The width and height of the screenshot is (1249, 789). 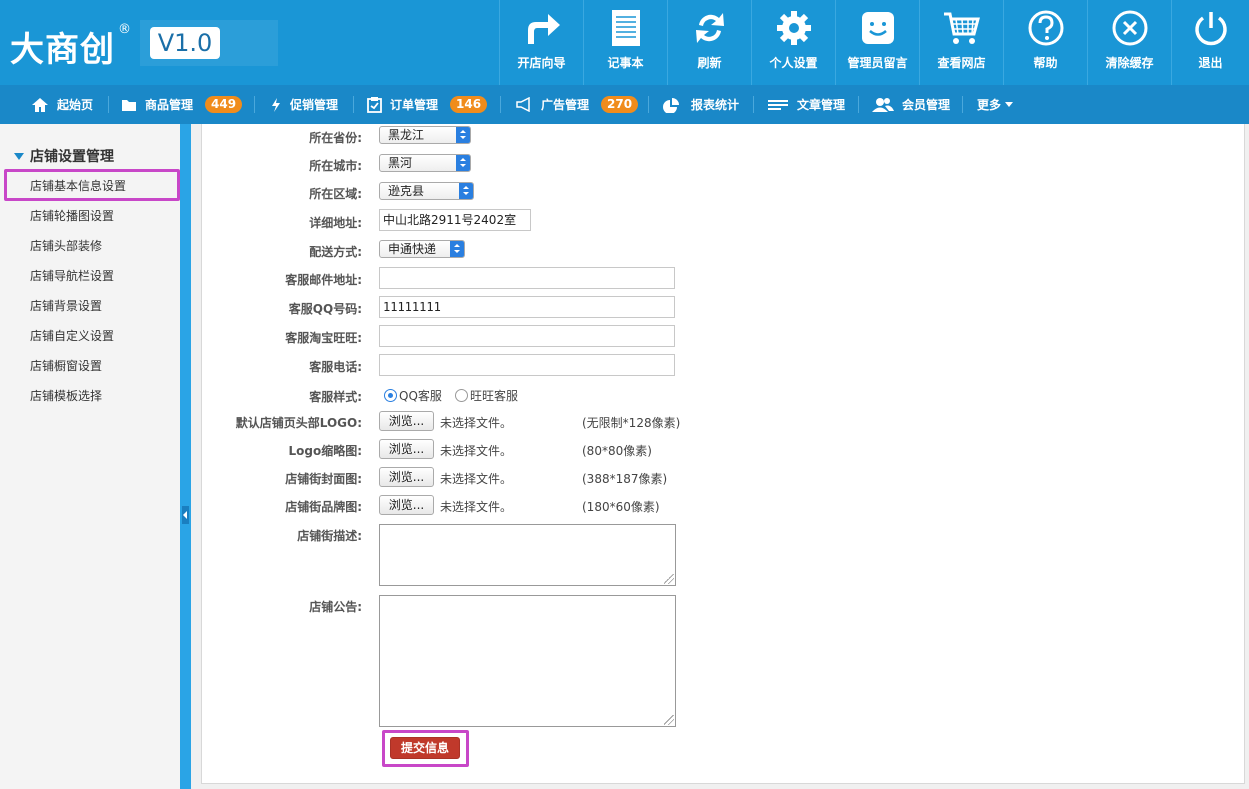 What do you see at coordinates (72, 275) in the screenshot?
I see `sidebar-item-navbar: 店铺导航栏设置` at bounding box center [72, 275].